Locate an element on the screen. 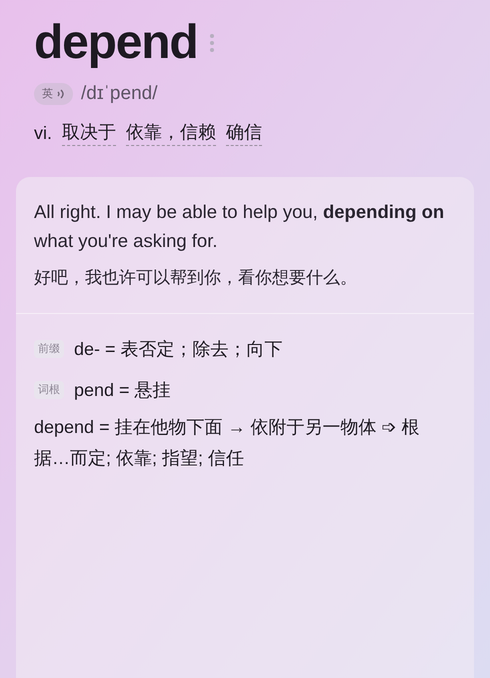  etymology-explanation: depend = 挂在他物下面 → 依附于另一物体 ➩ 根据…而定; 依靠; 指望; 信任 is located at coordinates (227, 443).